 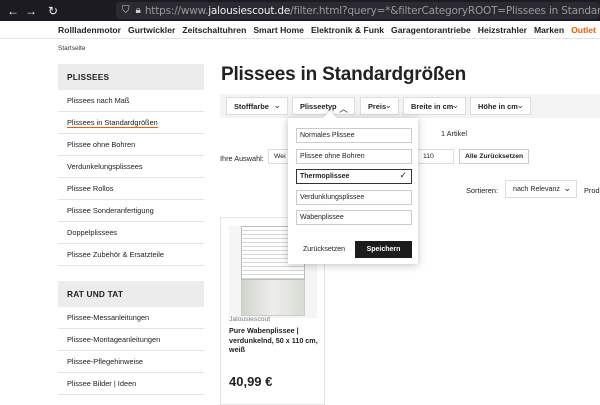 I want to click on filter-preis: Preis ⌄, so click(x=379, y=106).